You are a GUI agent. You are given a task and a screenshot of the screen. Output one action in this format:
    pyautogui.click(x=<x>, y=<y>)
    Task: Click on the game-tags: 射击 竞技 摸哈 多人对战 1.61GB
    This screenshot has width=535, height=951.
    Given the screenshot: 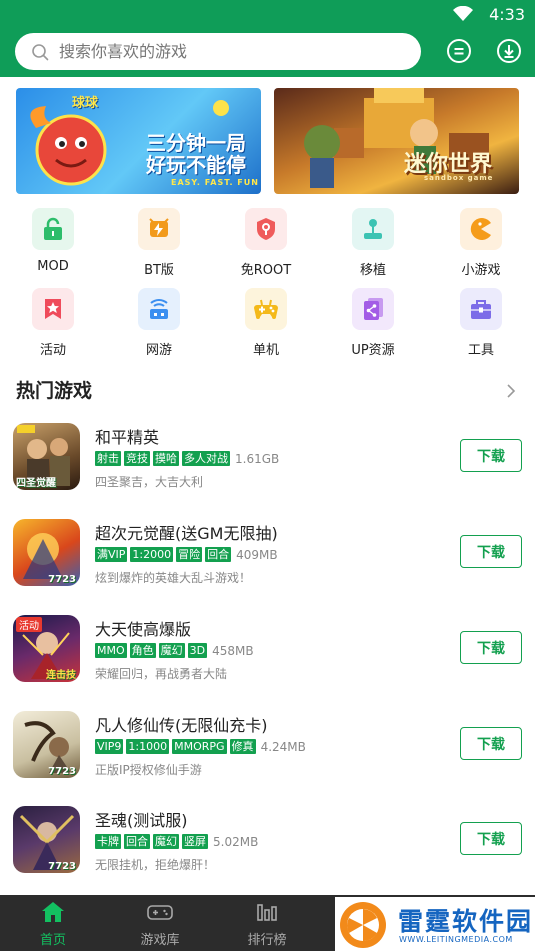 What is the action you would take?
    pyautogui.click(x=187, y=458)
    